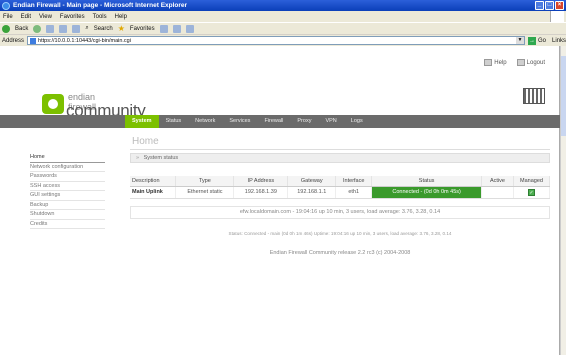  I want to click on nav-vpn: VPN, so click(330, 121).